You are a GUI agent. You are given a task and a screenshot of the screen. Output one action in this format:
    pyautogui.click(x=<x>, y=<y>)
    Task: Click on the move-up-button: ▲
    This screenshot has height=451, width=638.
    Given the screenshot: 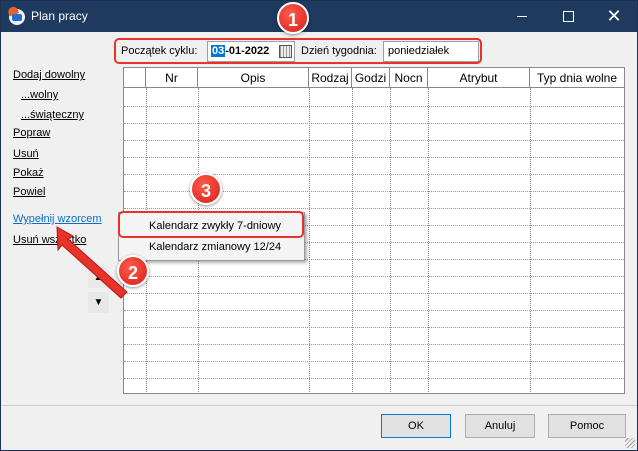 What is the action you would take?
    pyautogui.click(x=98, y=277)
    